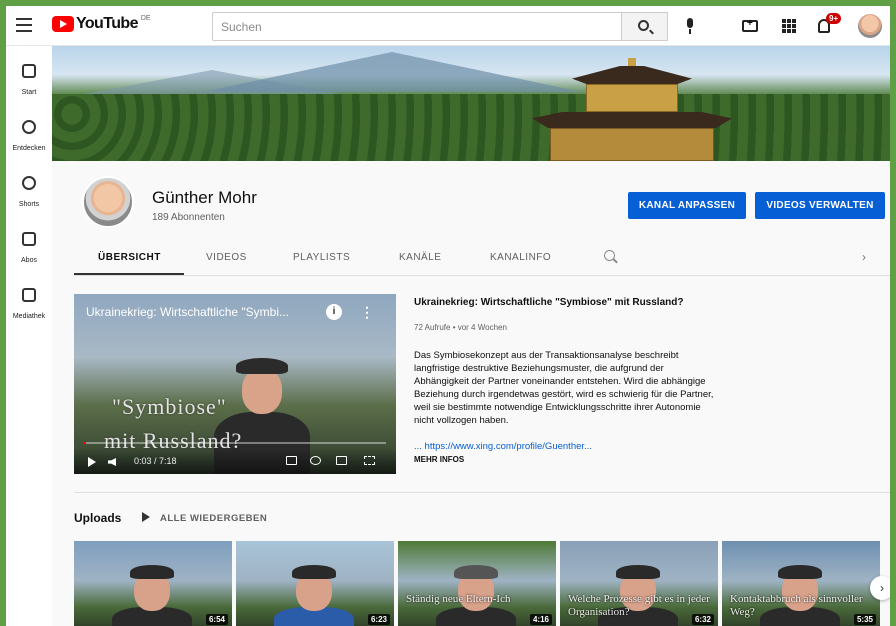 This screenshot has width=896, height=626. Describe the element at coordinates (29, 137) in the screenshot. I see `sidebar-item-entdecken: Entdecken` at that location.